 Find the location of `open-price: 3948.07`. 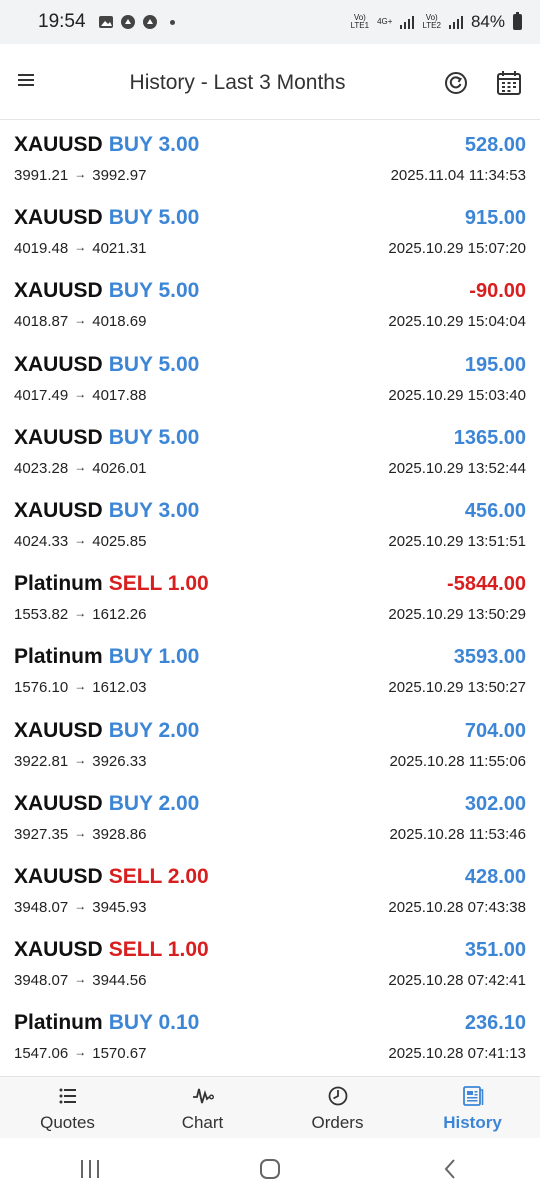

open-price: 3948.07 is located at coordinates (41, 907).